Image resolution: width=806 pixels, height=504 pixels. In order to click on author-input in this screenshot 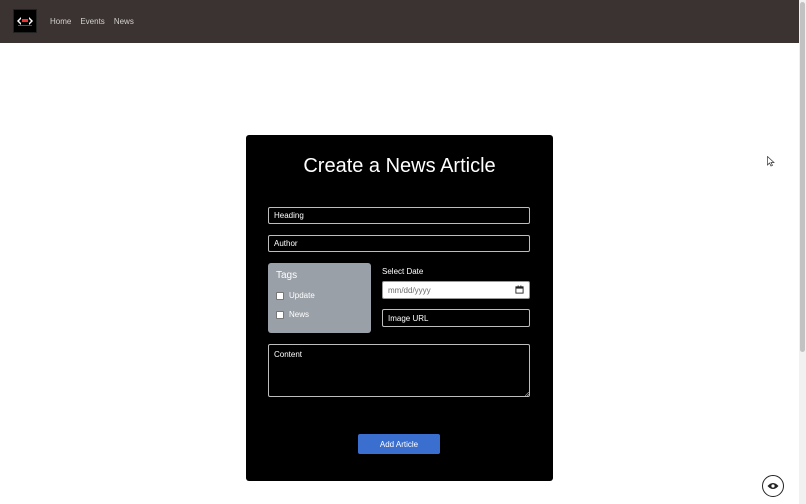, I will do `click(399, 243)`.